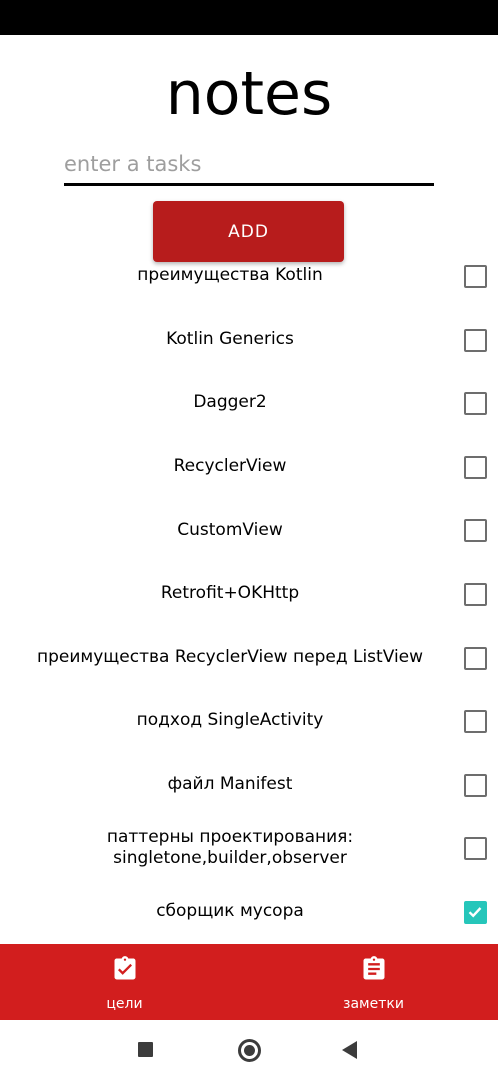  I want to click on checkmark-icon, so click(475, 912).